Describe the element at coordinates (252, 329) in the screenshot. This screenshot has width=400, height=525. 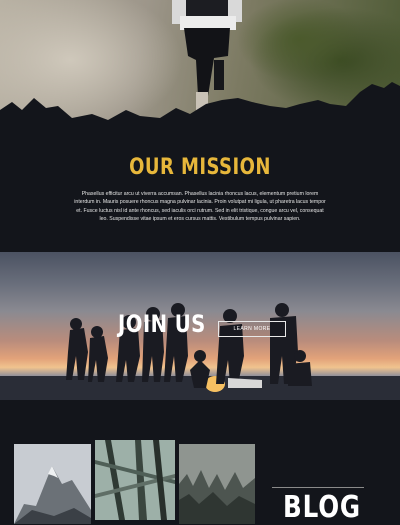
I see `learn-more-button: LEARN MORE` at that location.